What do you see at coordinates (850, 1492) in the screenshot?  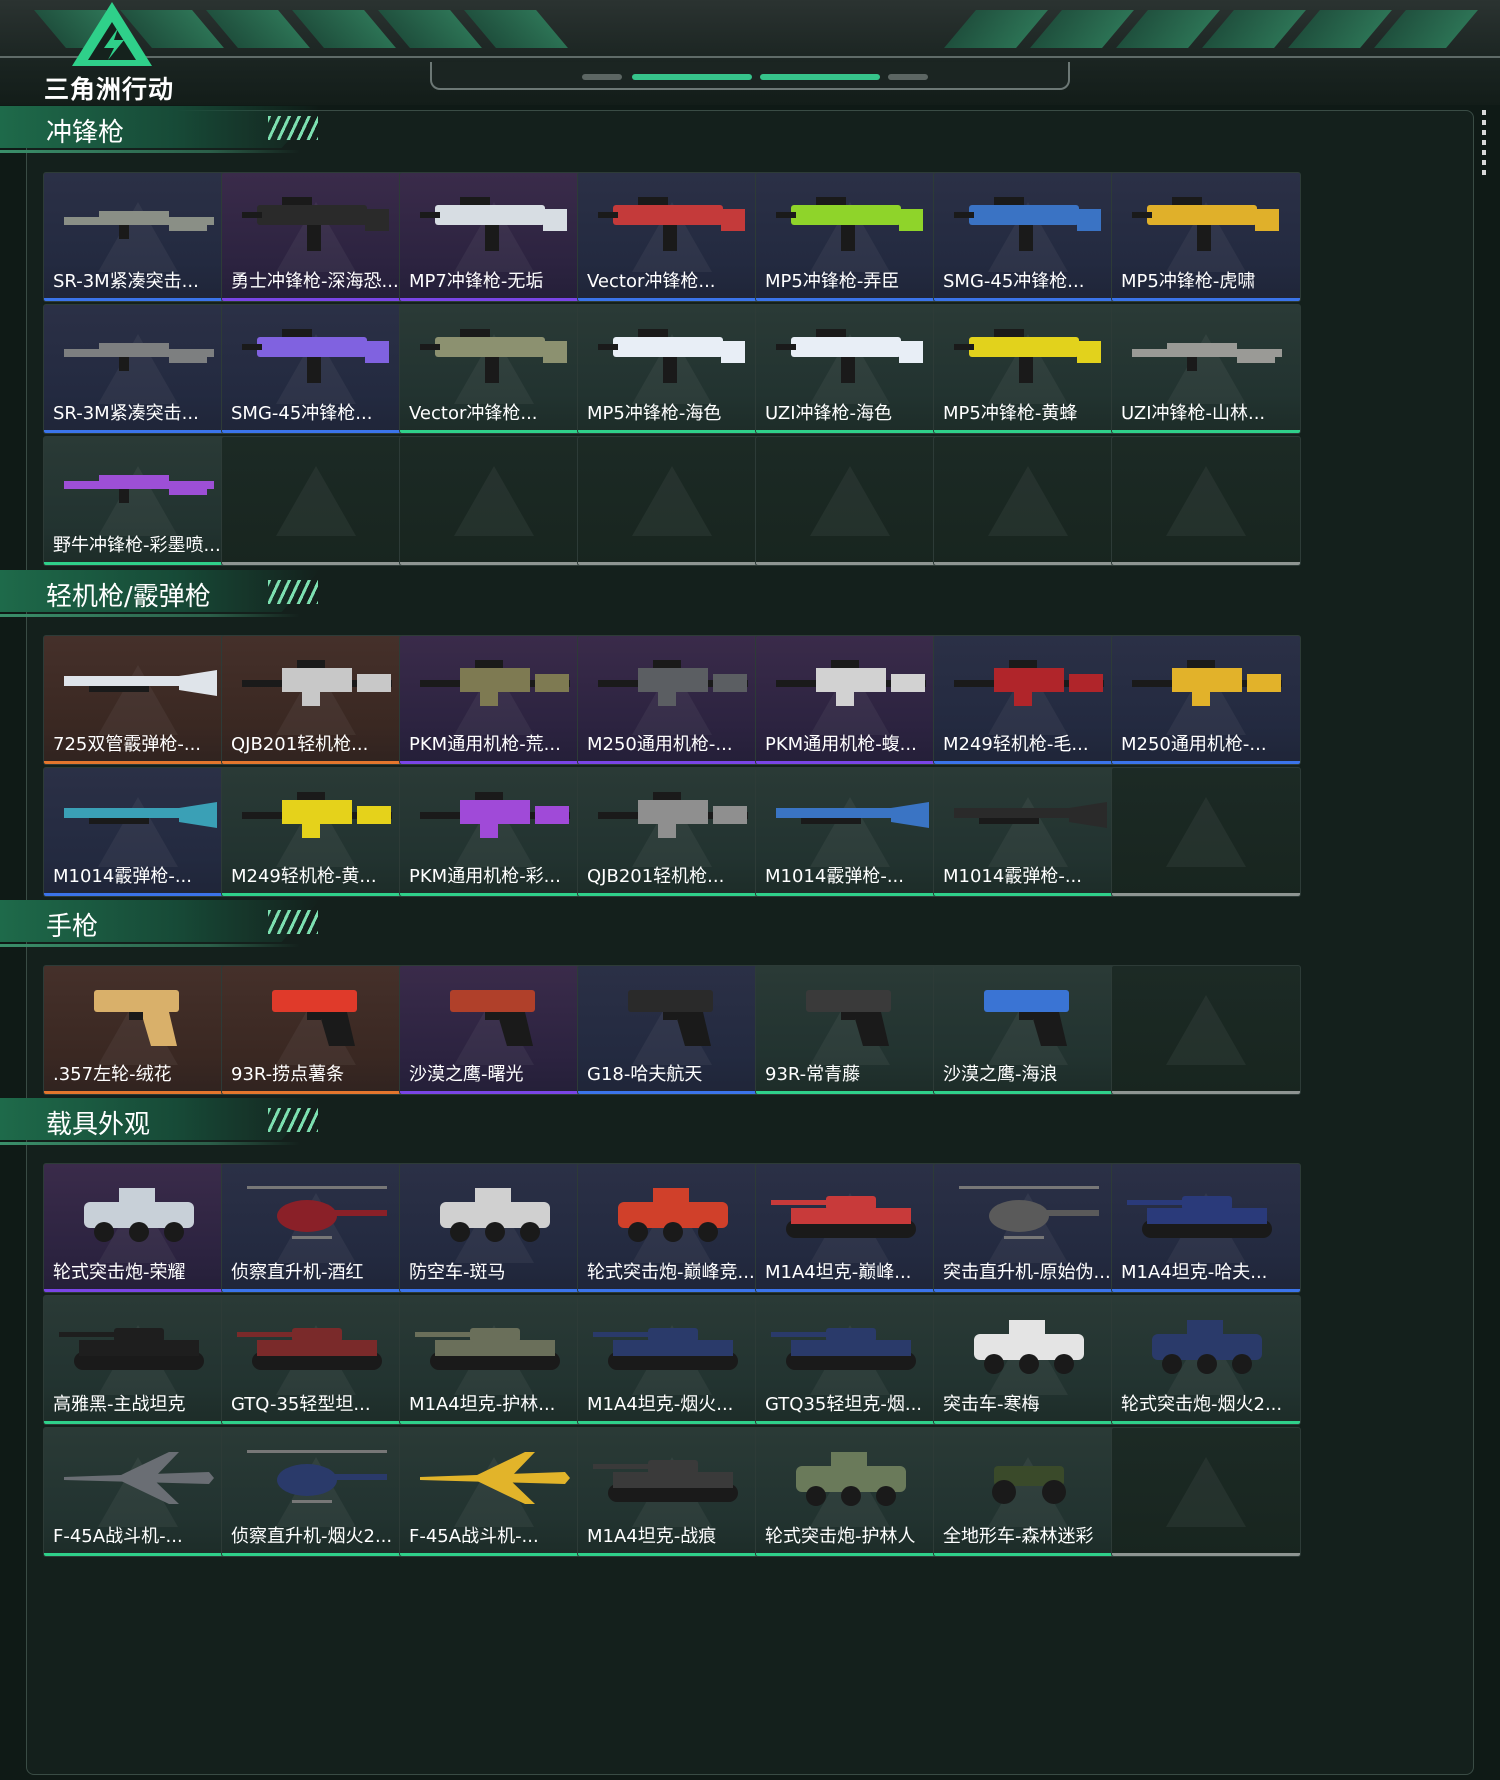 I see `skin-card: 轮式突击炮-护林人` at bounding box center [850, 1492].